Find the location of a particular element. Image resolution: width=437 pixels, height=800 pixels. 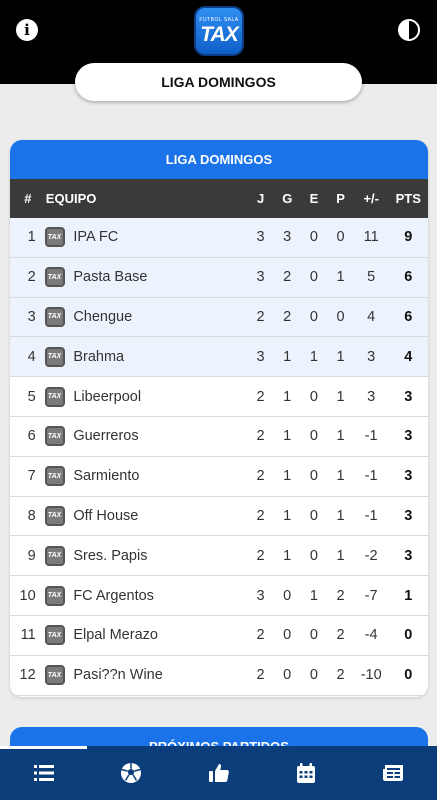

league-selector: LIGA DOMINGOS is located at coordinates (218, 82).